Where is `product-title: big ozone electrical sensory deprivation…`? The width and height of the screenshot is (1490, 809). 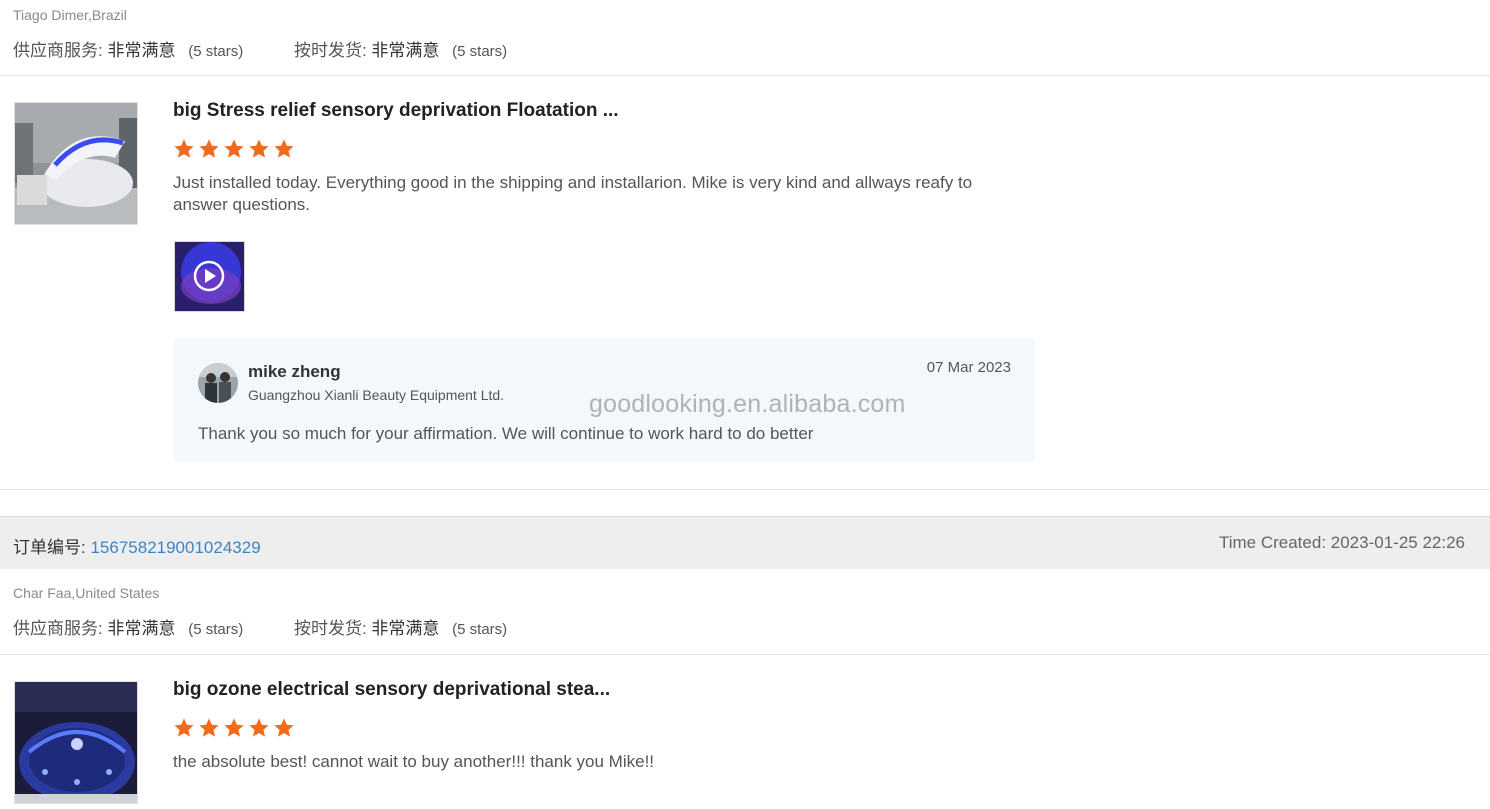
product-title: big ozone electrical sensory deprivation… is located at coordinates (391, 690).